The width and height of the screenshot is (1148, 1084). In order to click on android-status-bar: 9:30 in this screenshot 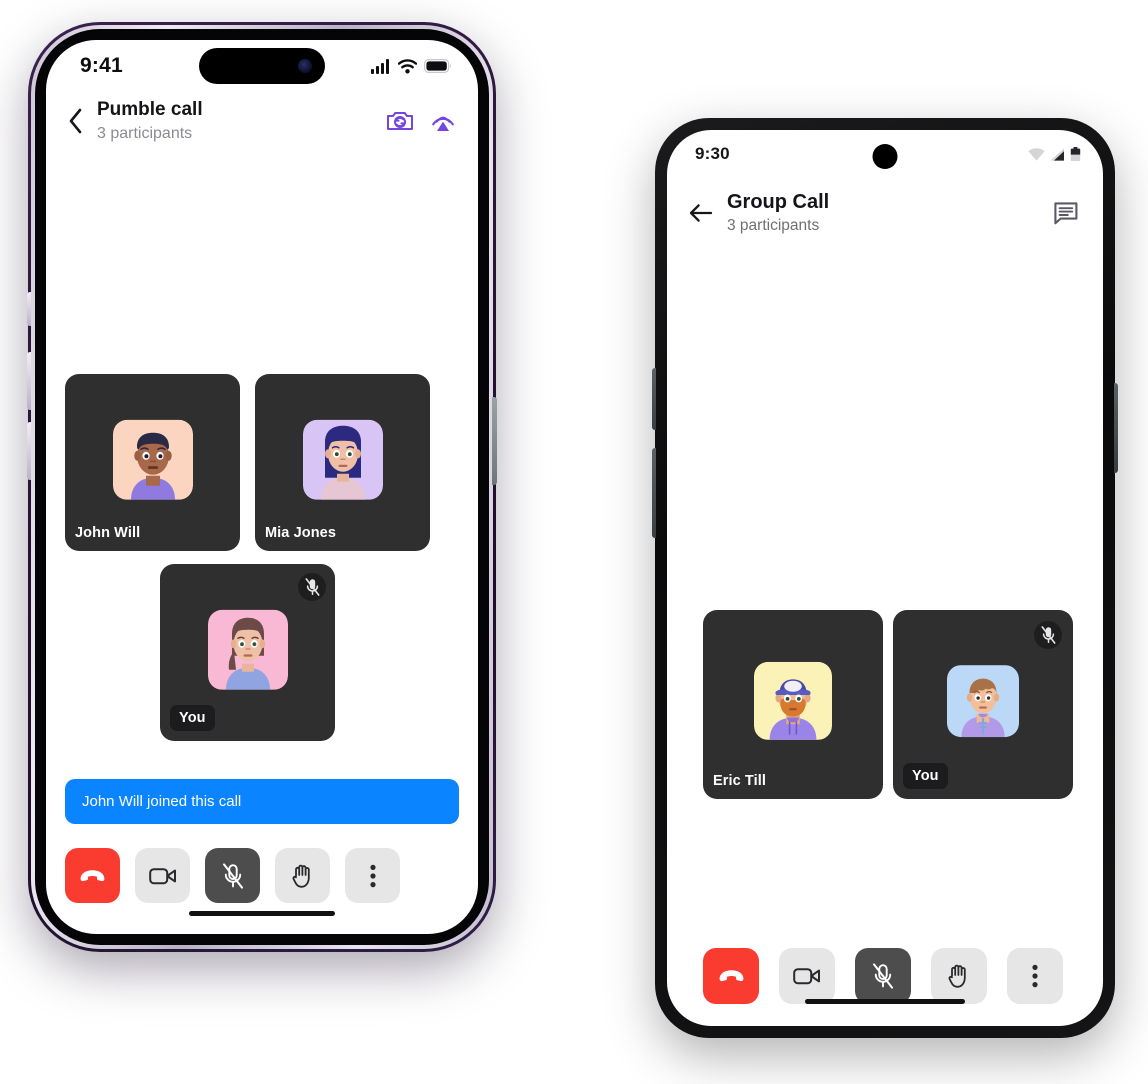, I will do `click(885, 154)`.